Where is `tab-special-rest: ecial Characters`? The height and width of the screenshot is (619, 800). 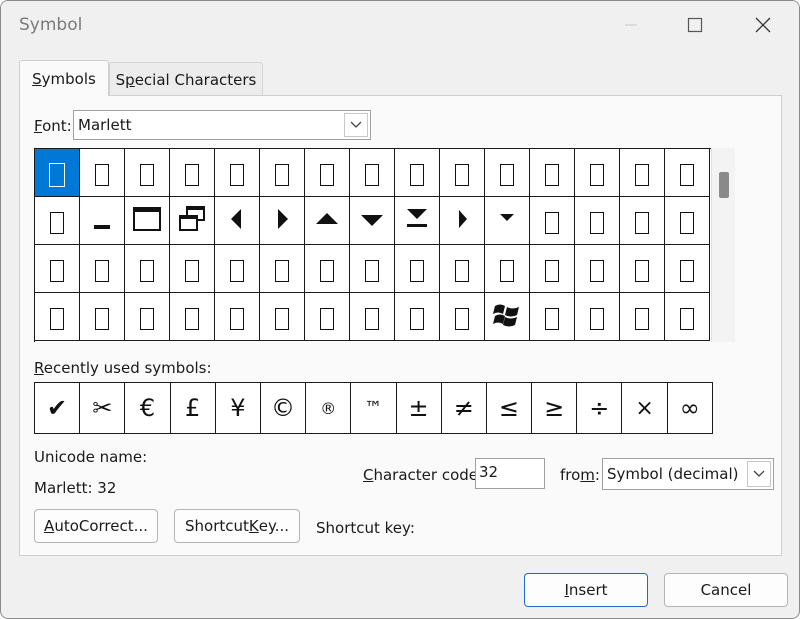
tab-special-rest: ecial Characters is located at coordinates (195, 79).